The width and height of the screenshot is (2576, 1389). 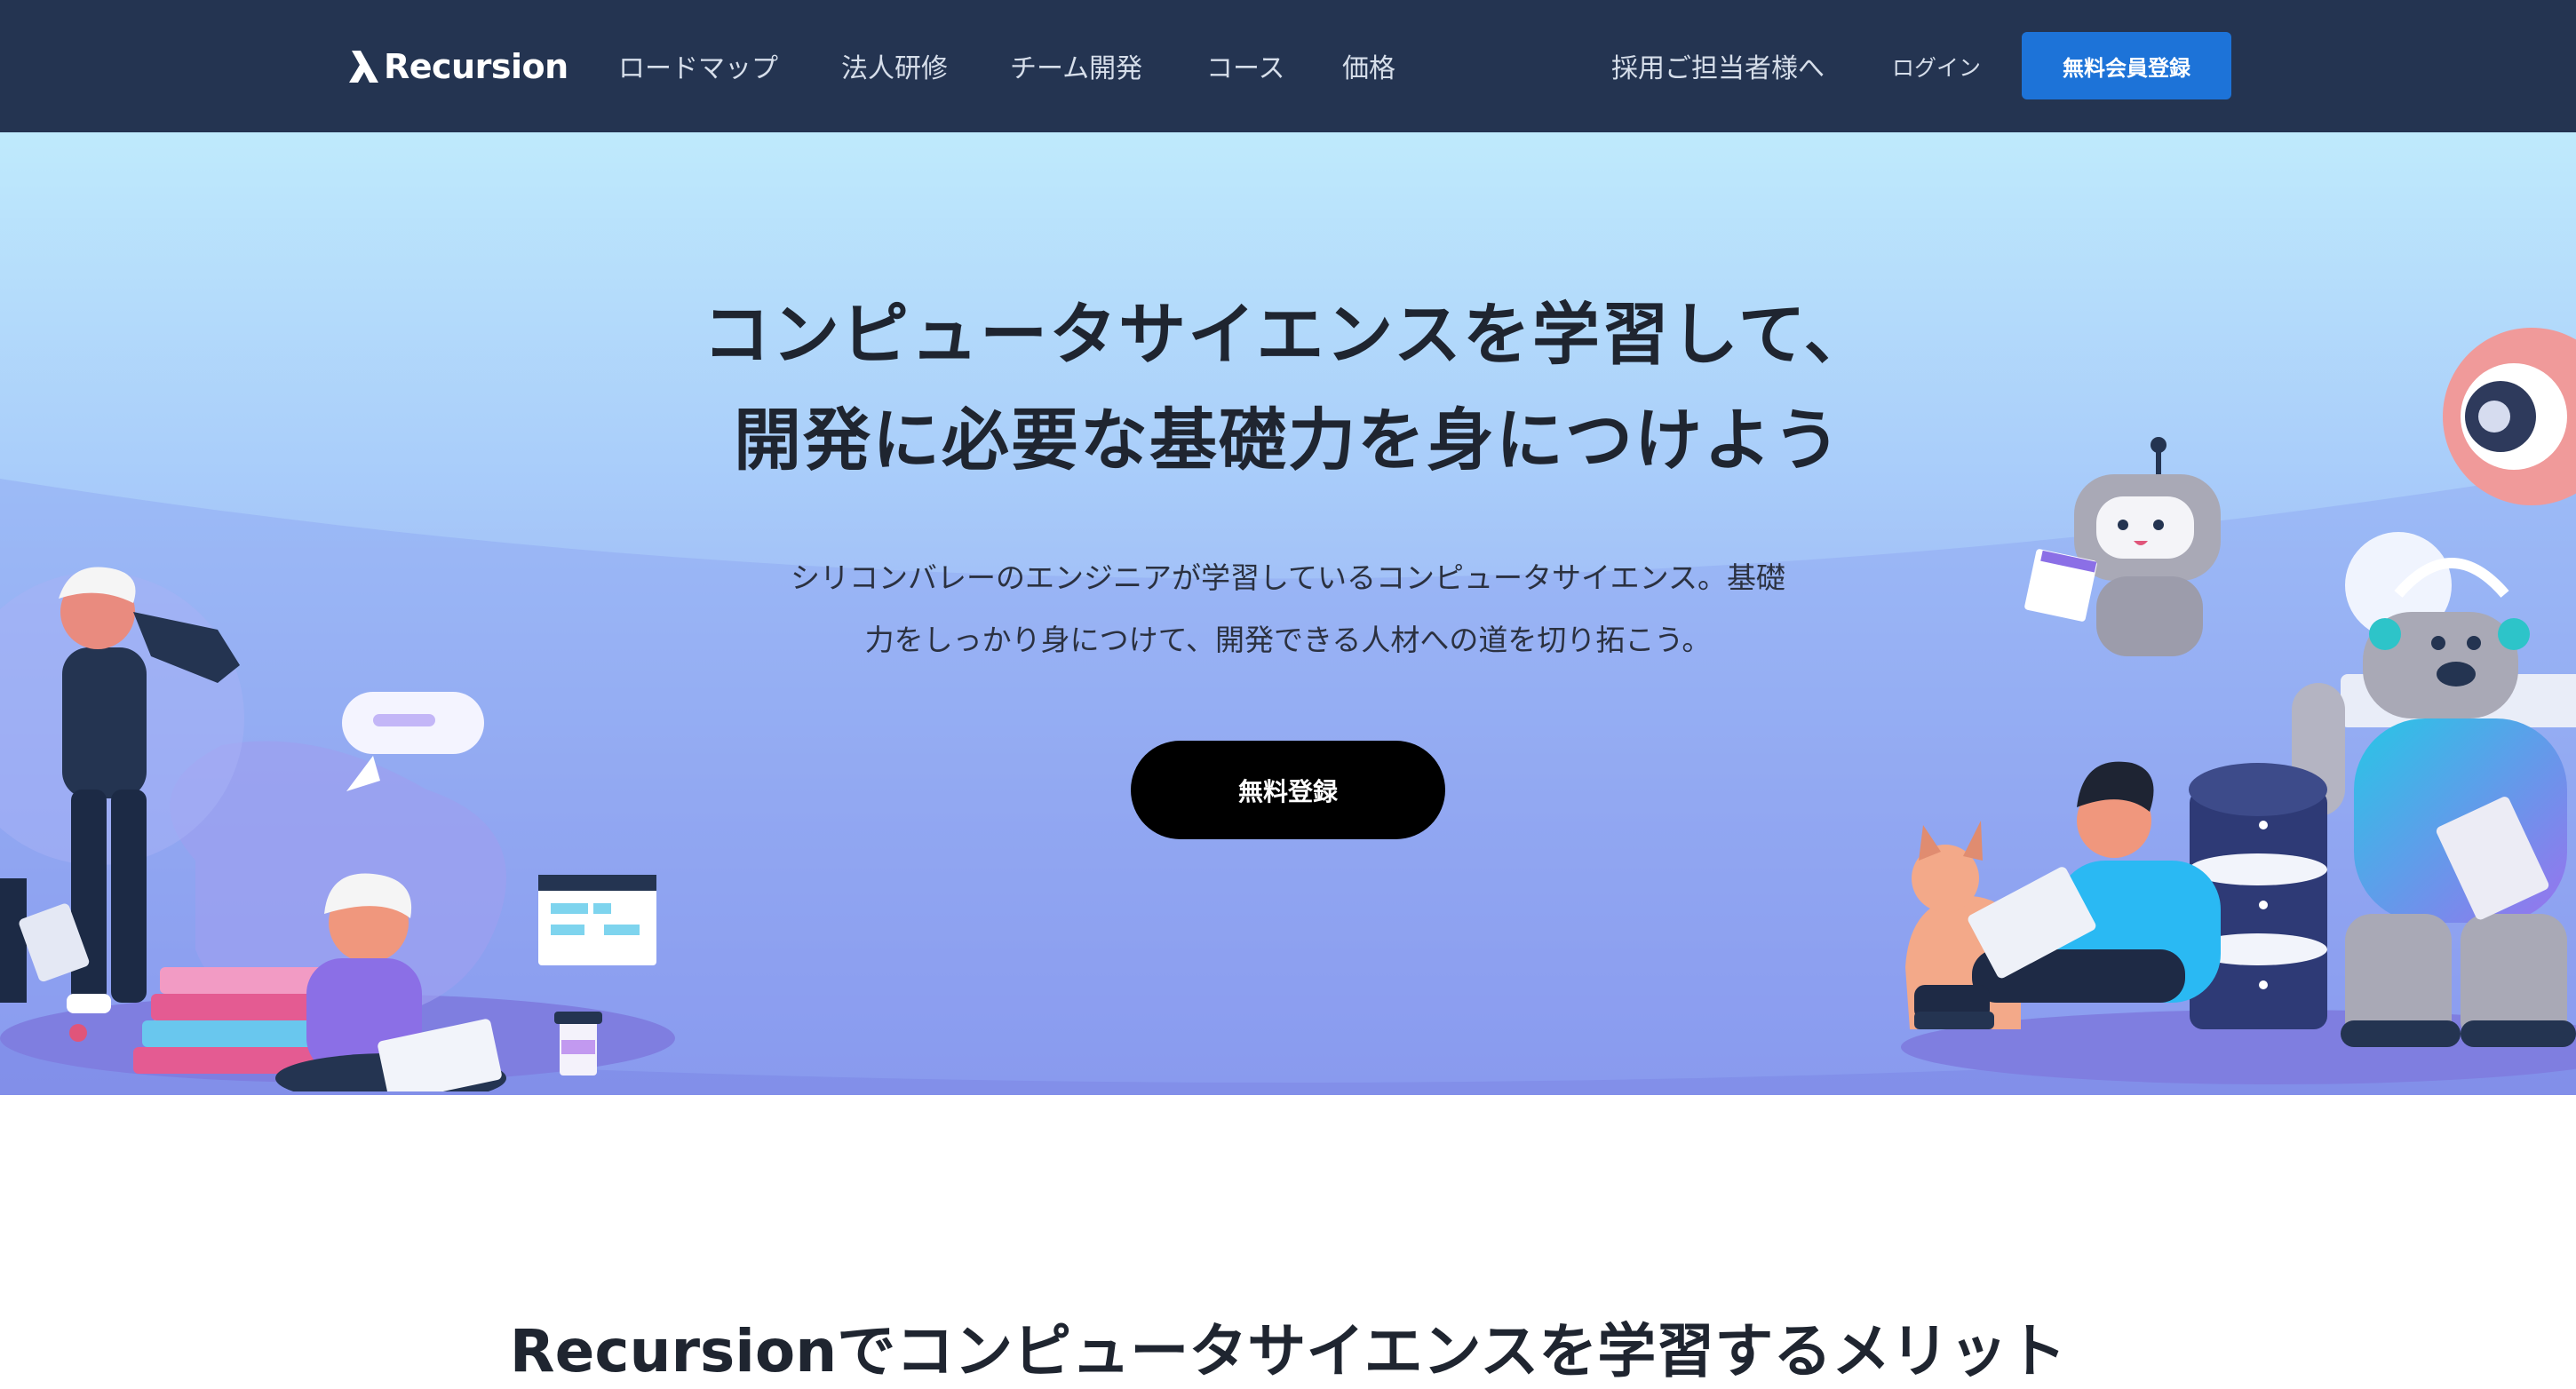 I want to click on benefits-section-title: Recursionでコンピュータサイエンスを学習するメリット, so click(x=1288, y=1351).